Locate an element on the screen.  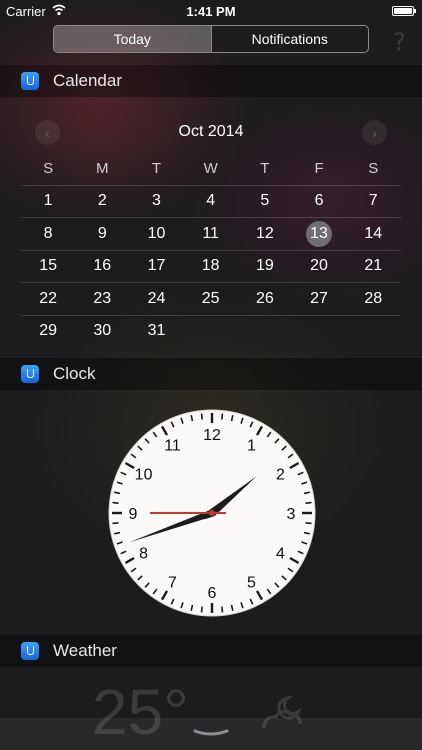
weekday-label: M is located at coordinates (102, 169).